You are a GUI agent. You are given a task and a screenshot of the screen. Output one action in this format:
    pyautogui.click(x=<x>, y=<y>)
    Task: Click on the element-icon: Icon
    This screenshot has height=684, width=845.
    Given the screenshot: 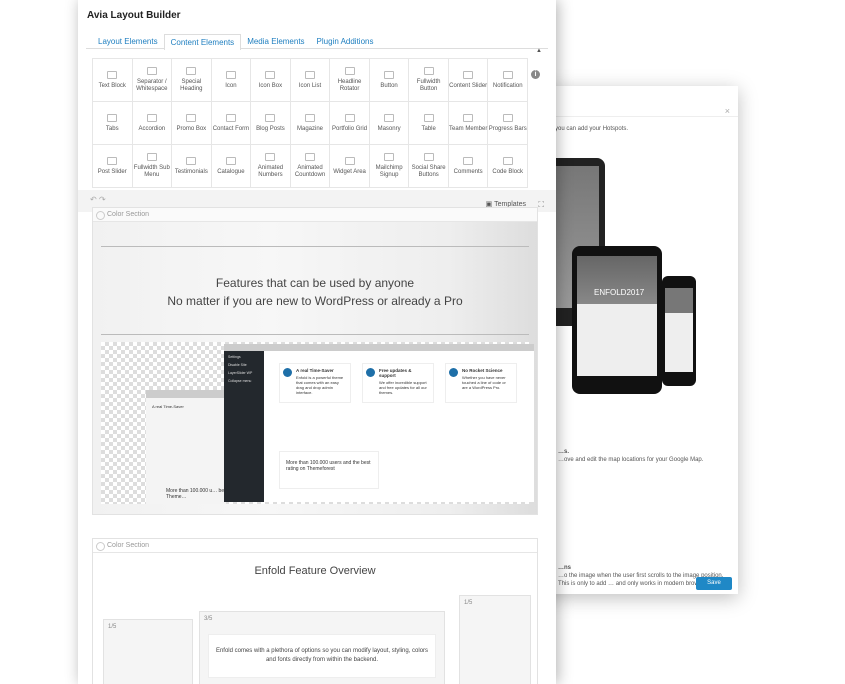 What is the action you would take?
    pyautogui.click(x=231, y=80)
    